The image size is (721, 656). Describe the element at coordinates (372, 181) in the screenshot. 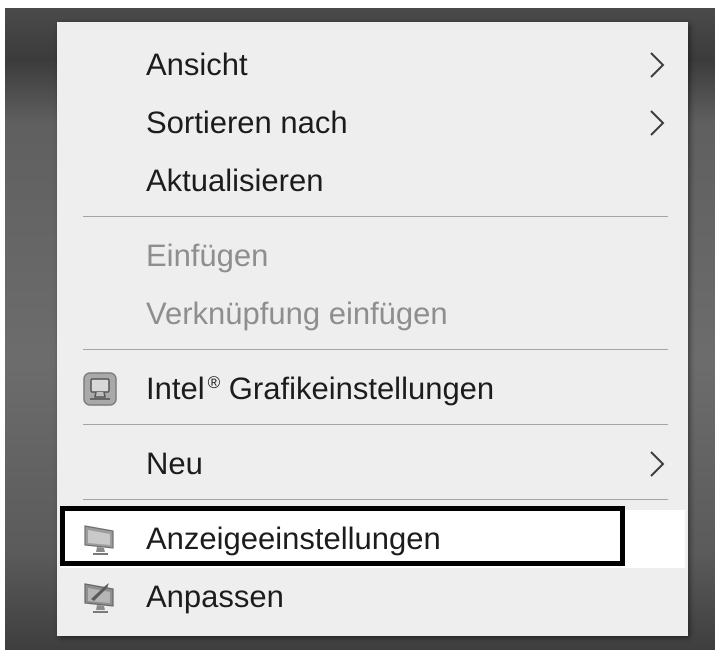

I see `menu-item: Aktualisieren` at that location.